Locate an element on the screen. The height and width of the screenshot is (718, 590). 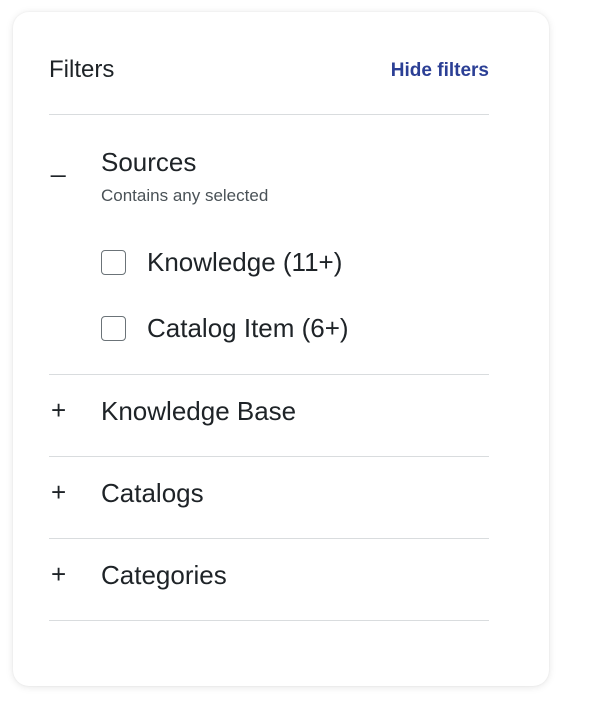
filters-header: Filters Hide filters is located at coordinates (269, 85).